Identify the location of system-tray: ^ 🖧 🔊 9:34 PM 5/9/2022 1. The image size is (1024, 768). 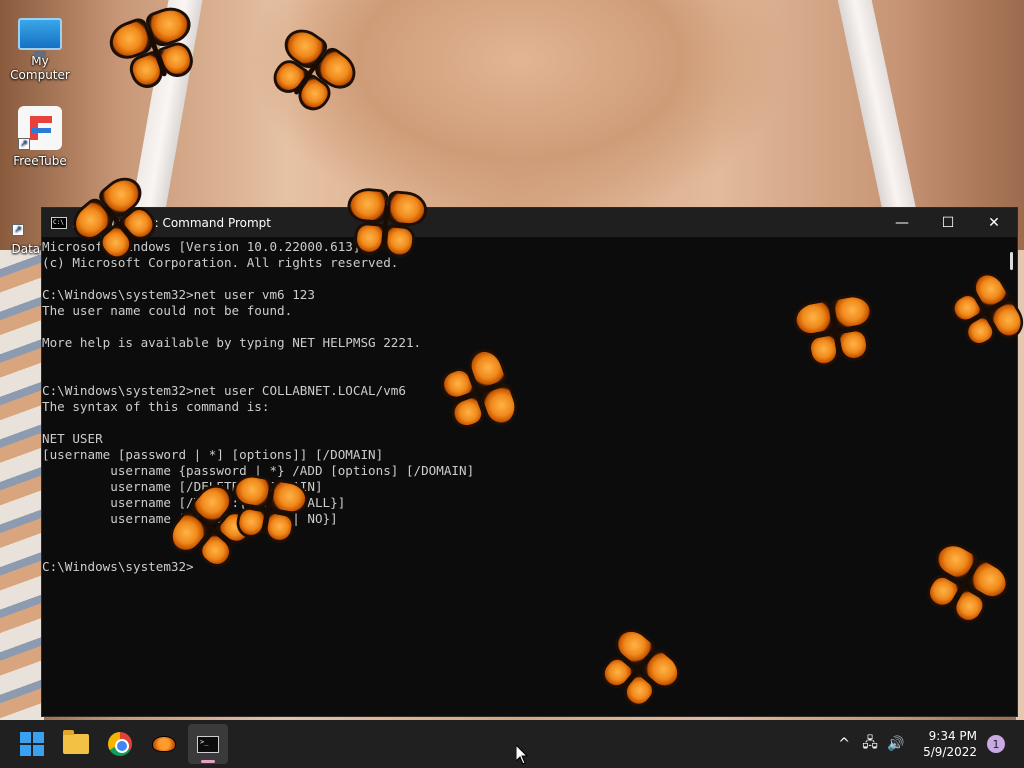
(927, 744).